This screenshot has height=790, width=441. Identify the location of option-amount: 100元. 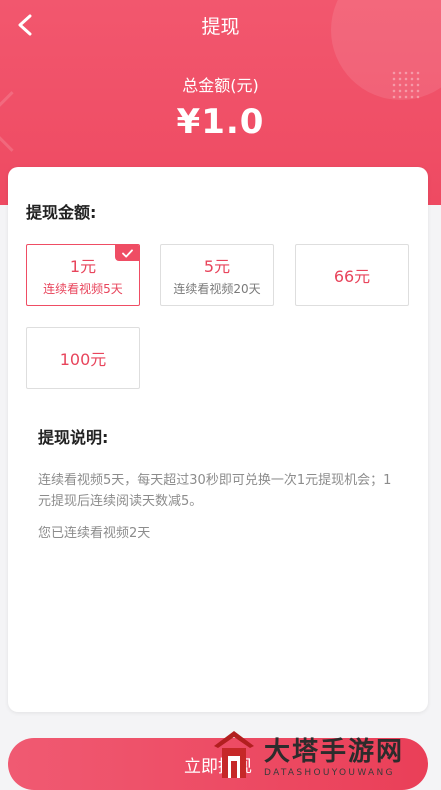
(83, 359).